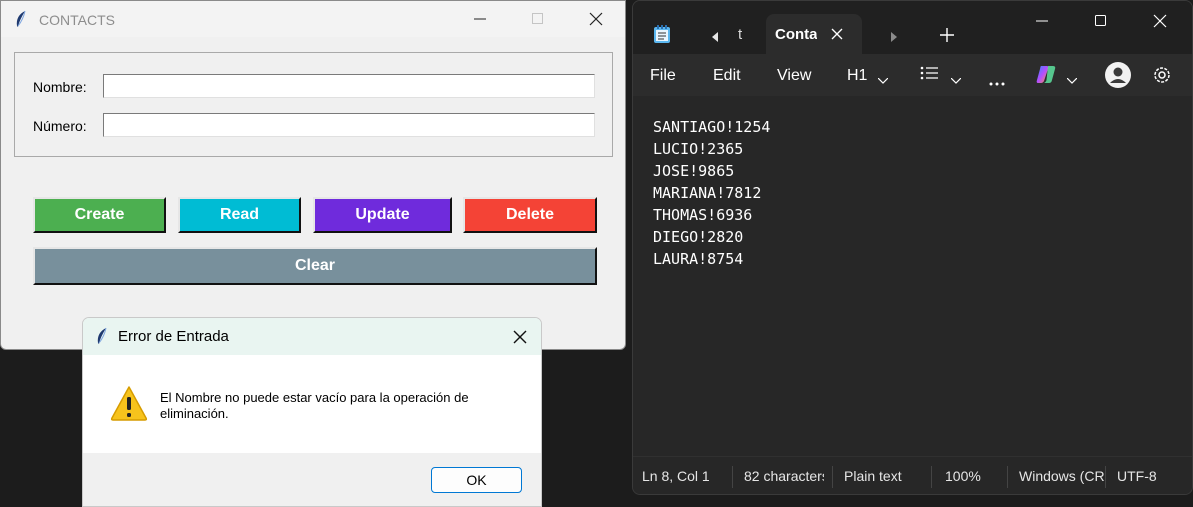 This screenshot has height=507, width=1193. I want to click on notepad-minimize-button, so click(1042, 21).